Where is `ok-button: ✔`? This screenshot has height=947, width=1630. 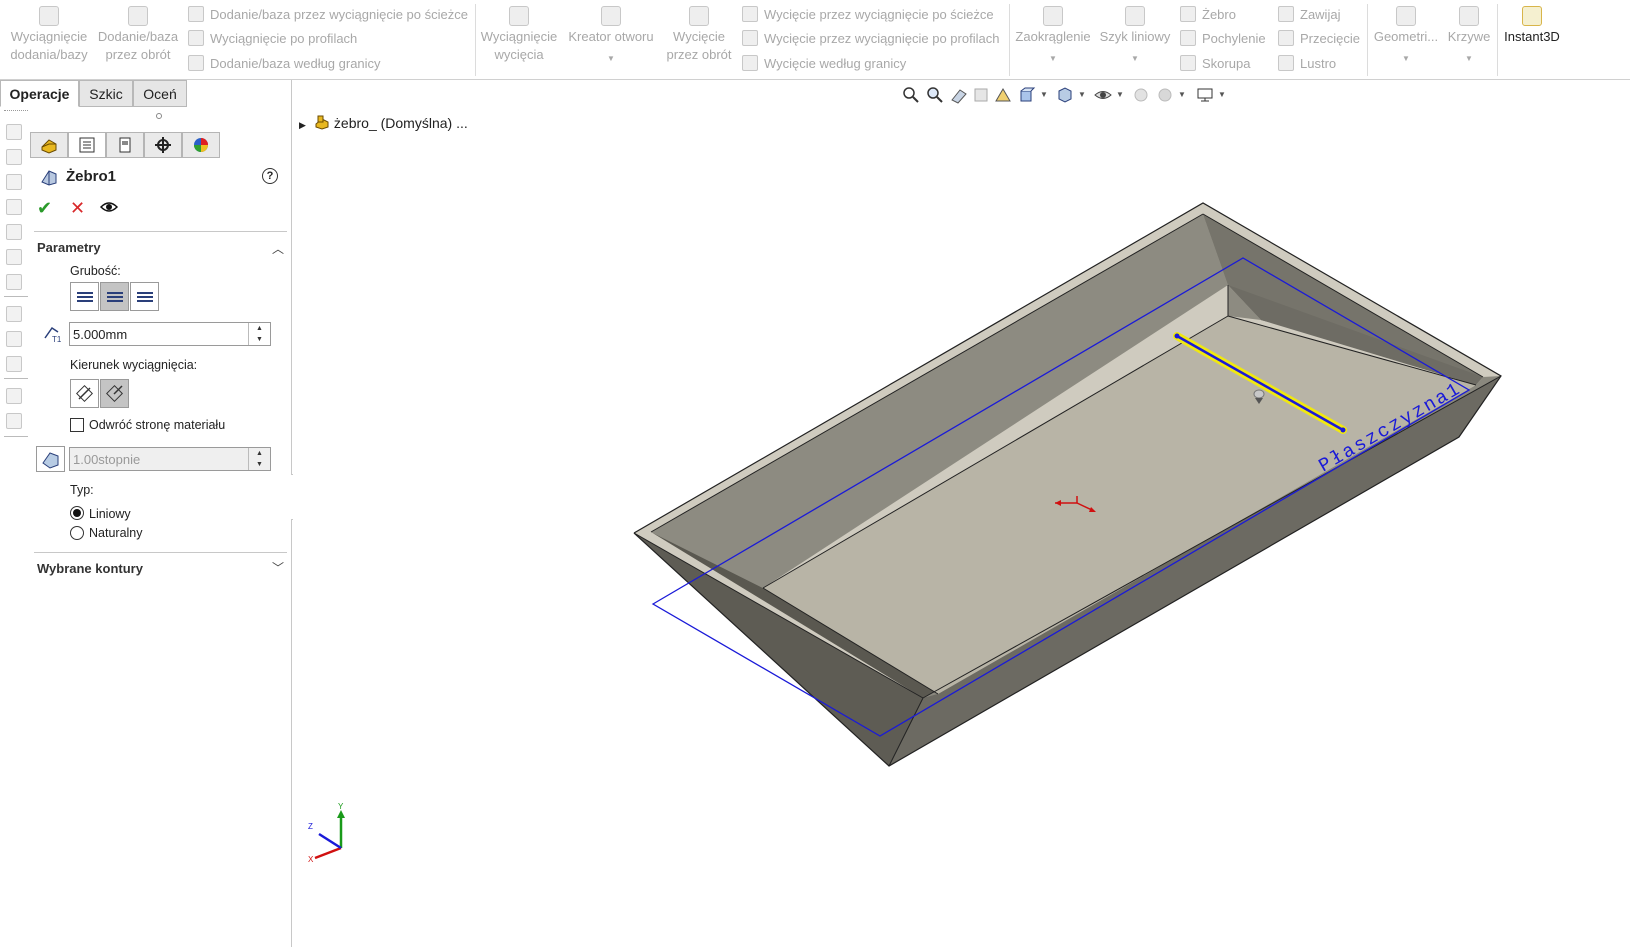 ok-button: ✔ is located at coordinates (44, 208).